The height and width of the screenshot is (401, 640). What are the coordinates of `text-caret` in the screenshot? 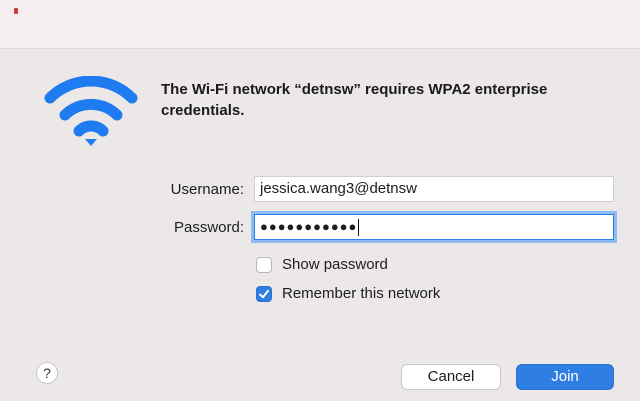 It's located at (359, 228).